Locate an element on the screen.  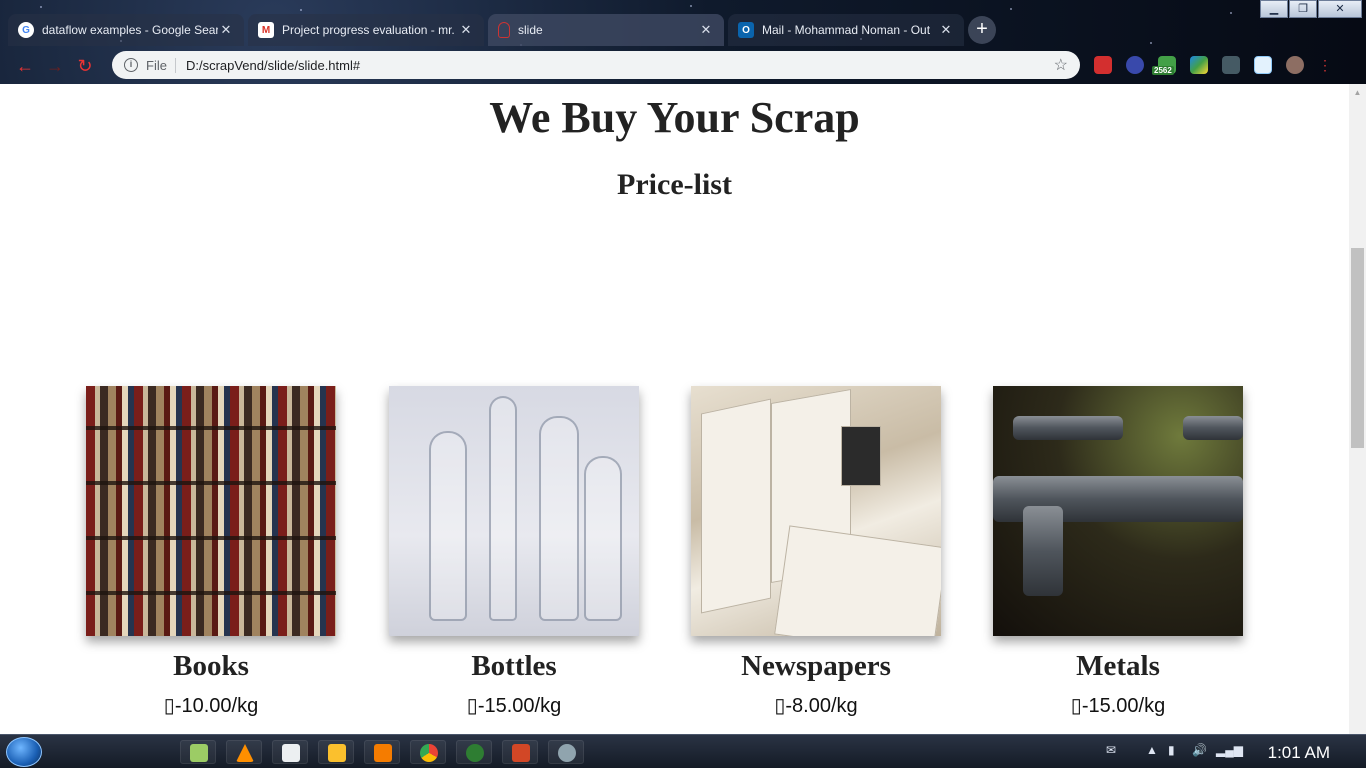
product-card-newspapers: Newspapers ▯-8.00/kg is located at coordinates (816, 552).